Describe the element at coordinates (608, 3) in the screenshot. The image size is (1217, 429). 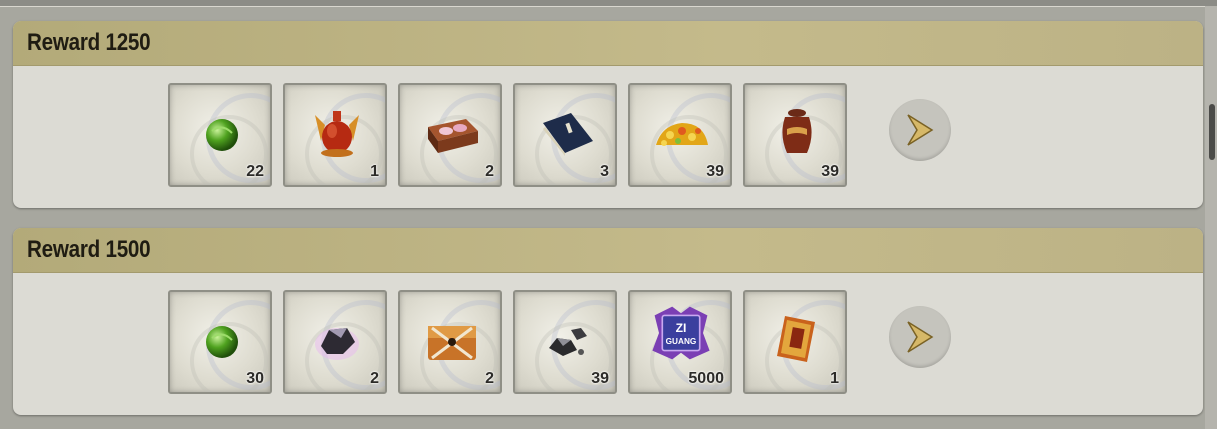
I see `window-top-edge` at that location.